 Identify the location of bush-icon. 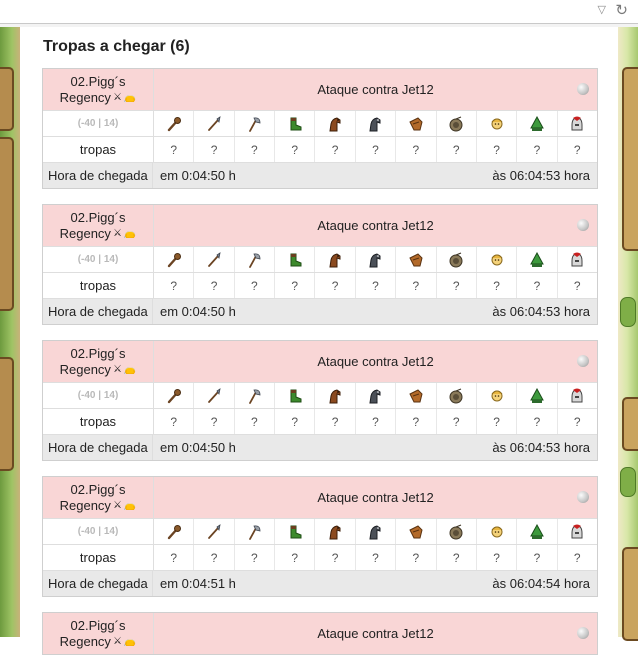
(628, 312).